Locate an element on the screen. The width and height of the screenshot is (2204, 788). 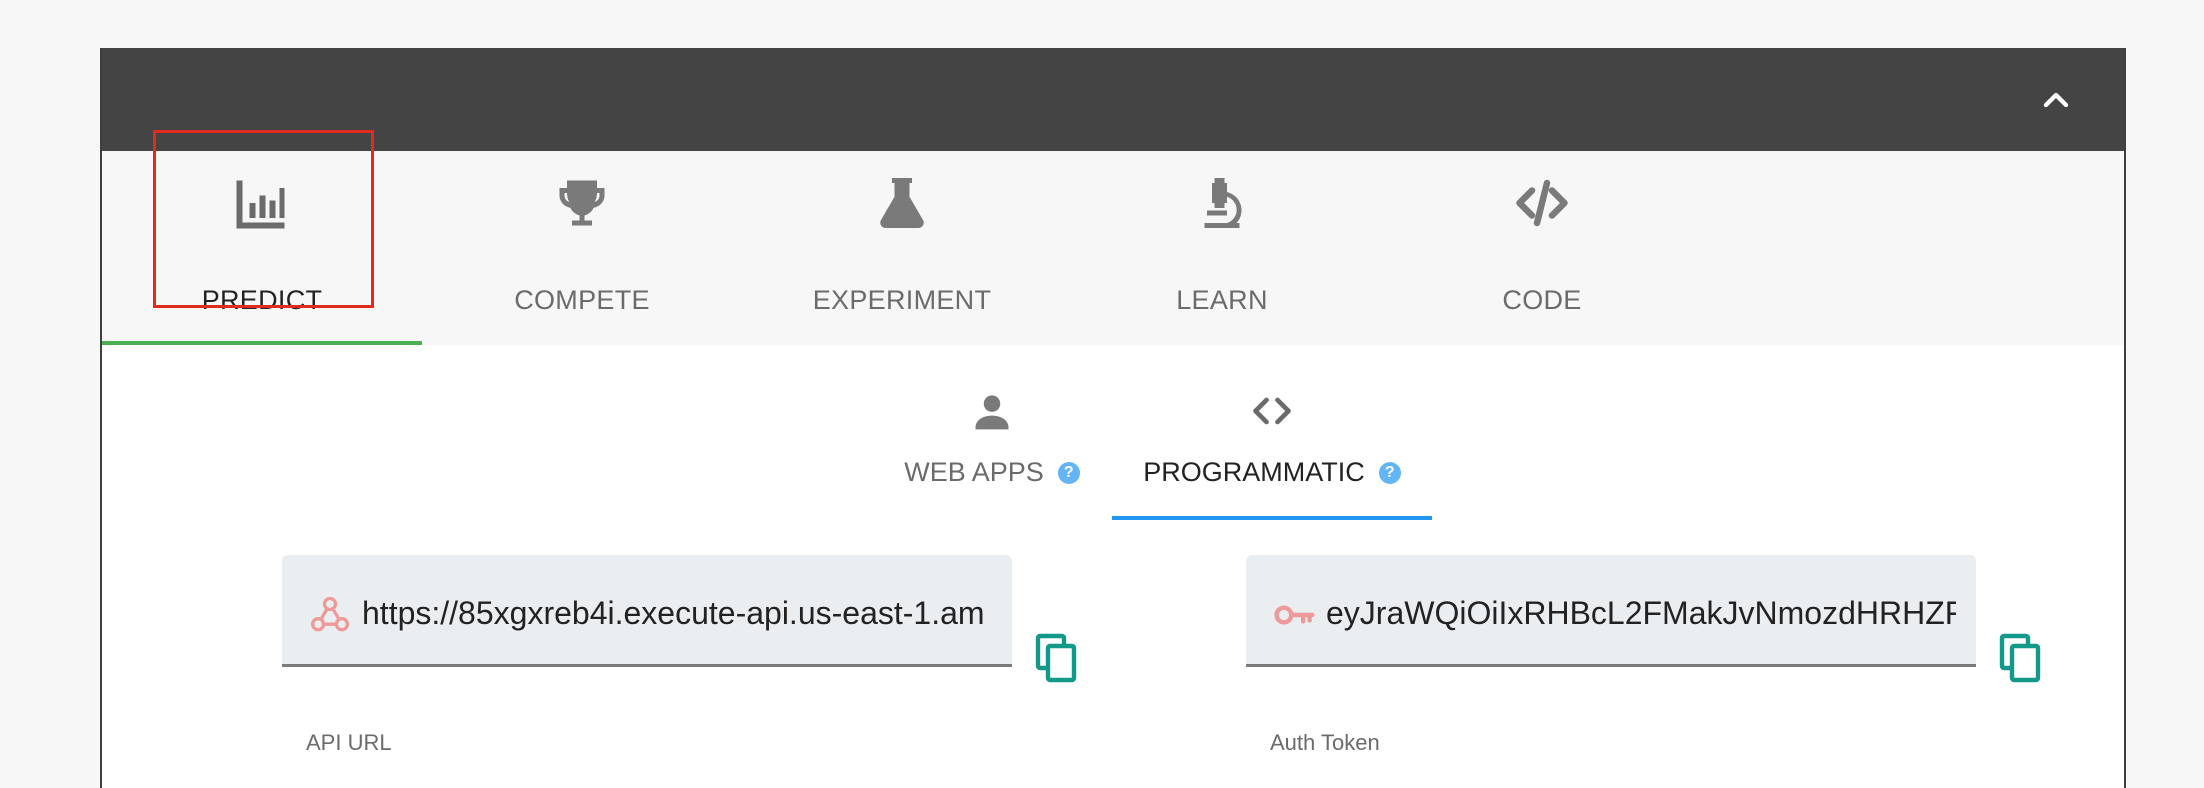
code-icon is located at coordinates (1542, 203).